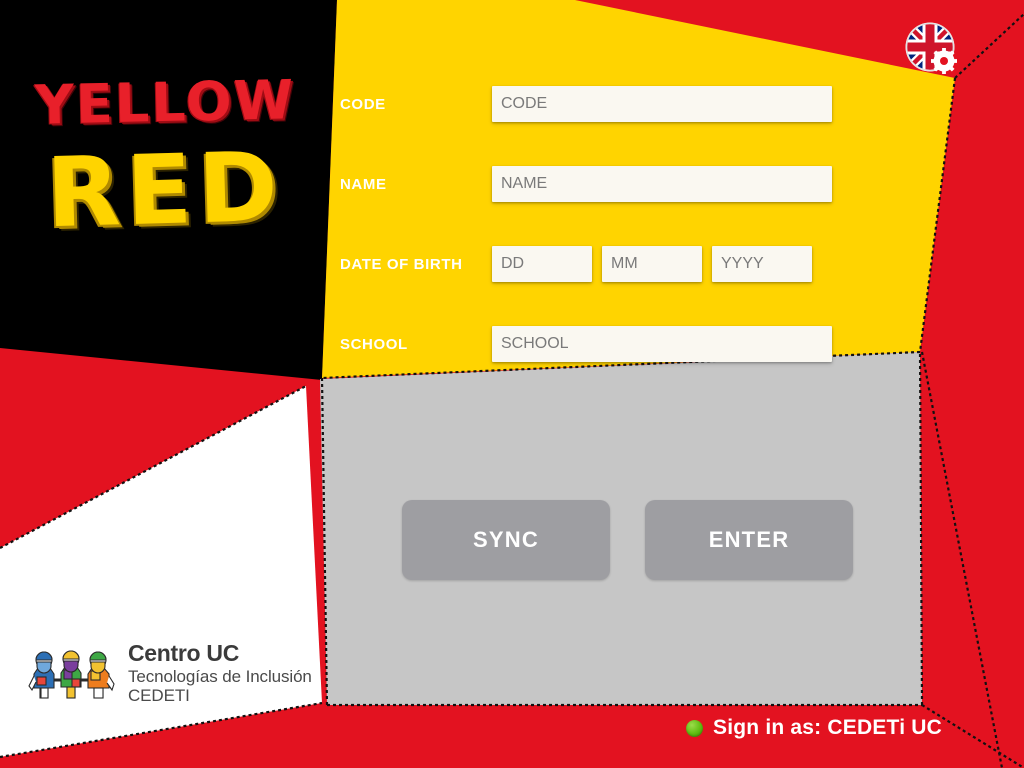  I want to click on month-input, so click(652, 264).